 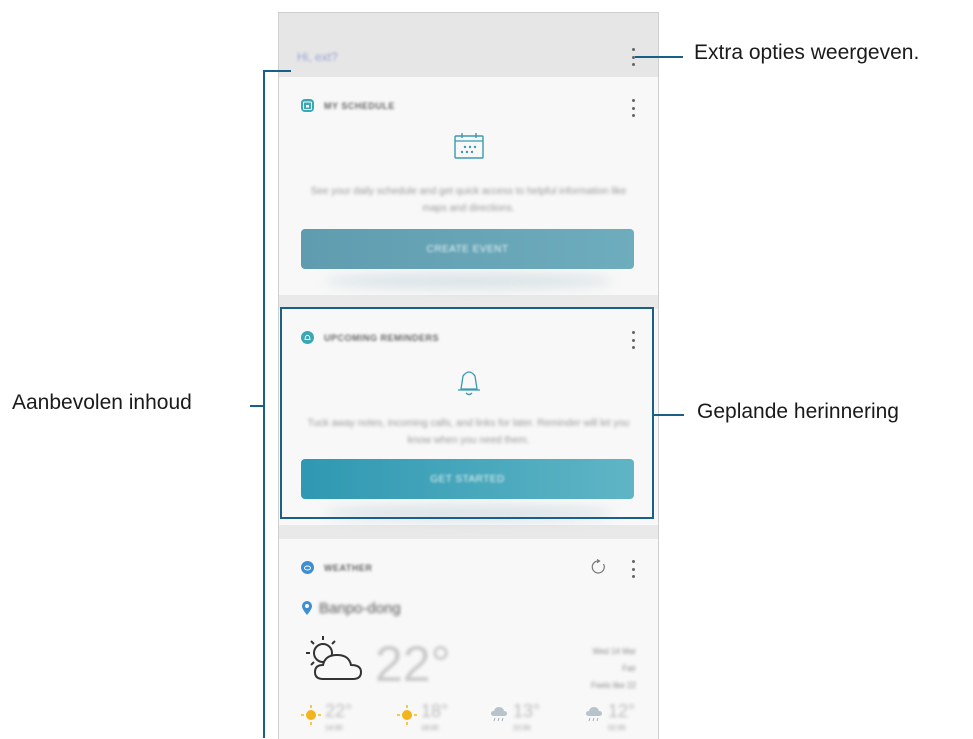 I want to click on bracket-top, so click(x=277, y=71).